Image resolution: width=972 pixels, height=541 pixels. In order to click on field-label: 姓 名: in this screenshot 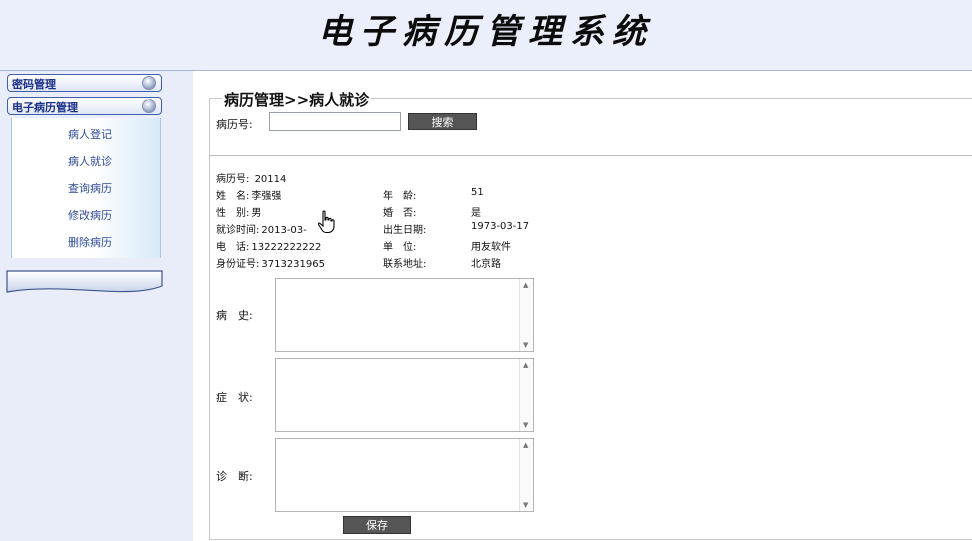, I will do `click(233, 196)`.